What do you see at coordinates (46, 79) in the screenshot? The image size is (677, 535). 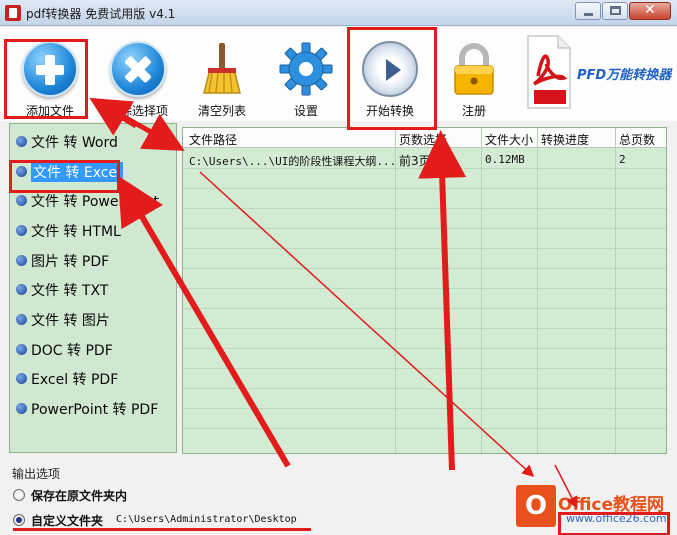 I see `annotation-box-add-file` at bounding box center [46, 79].